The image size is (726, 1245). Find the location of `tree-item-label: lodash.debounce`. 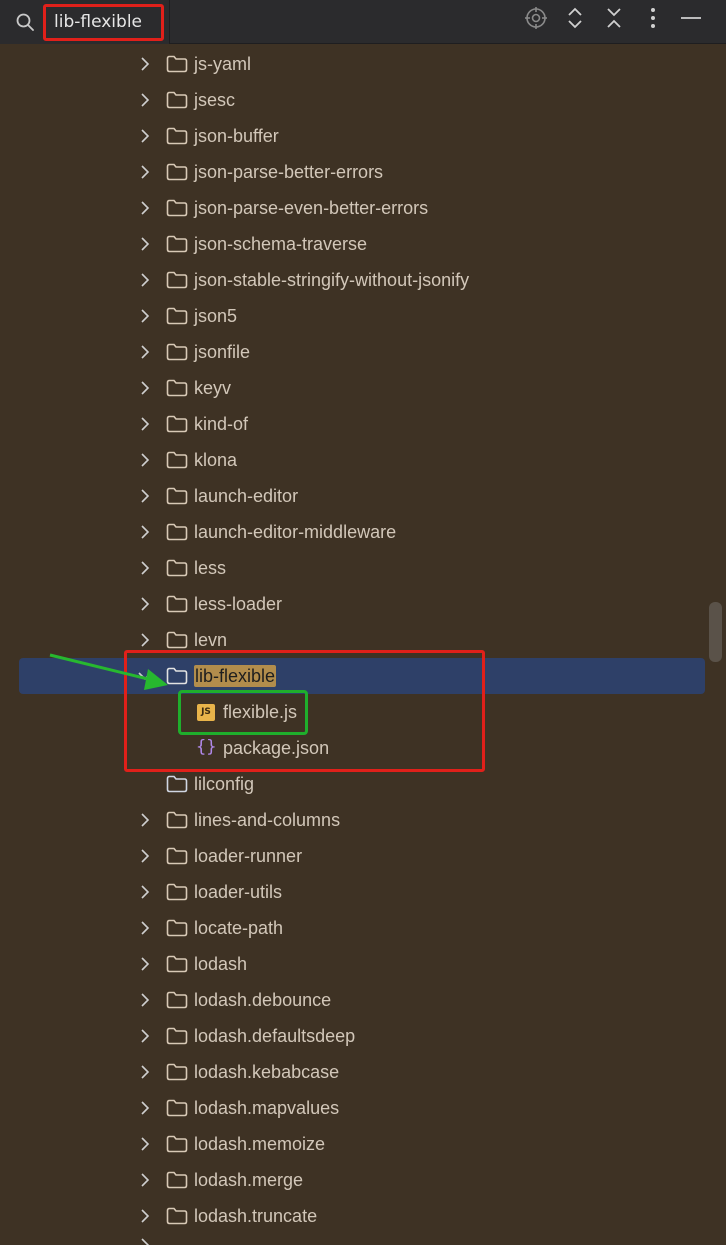

tree-item-label: lodash.debounce is located at coordinates (263, 1000).